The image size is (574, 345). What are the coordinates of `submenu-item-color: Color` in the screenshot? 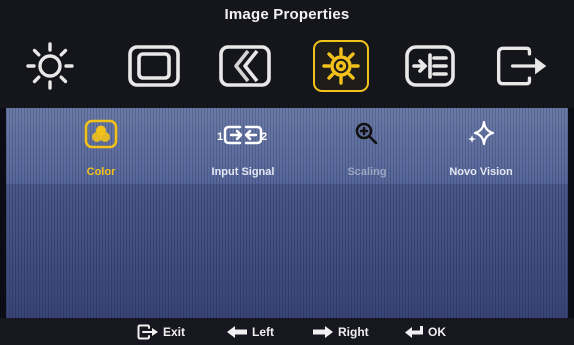 It's located at (101, 147).